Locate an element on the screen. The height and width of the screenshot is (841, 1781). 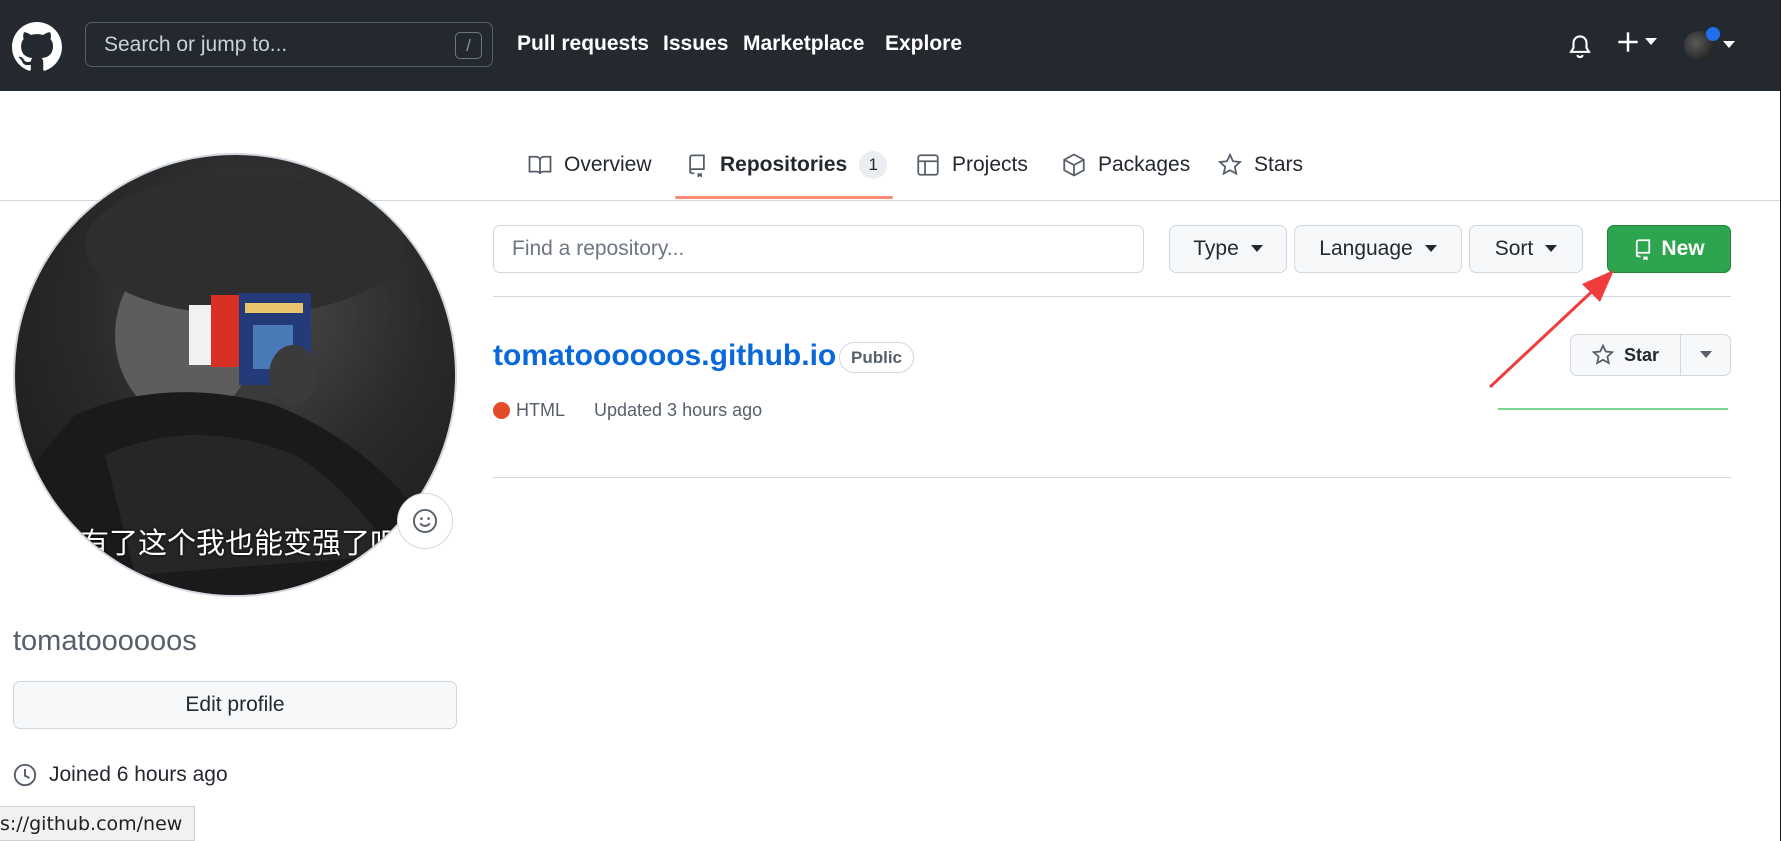
create-new-menu is located at coordinates (1637, 42).